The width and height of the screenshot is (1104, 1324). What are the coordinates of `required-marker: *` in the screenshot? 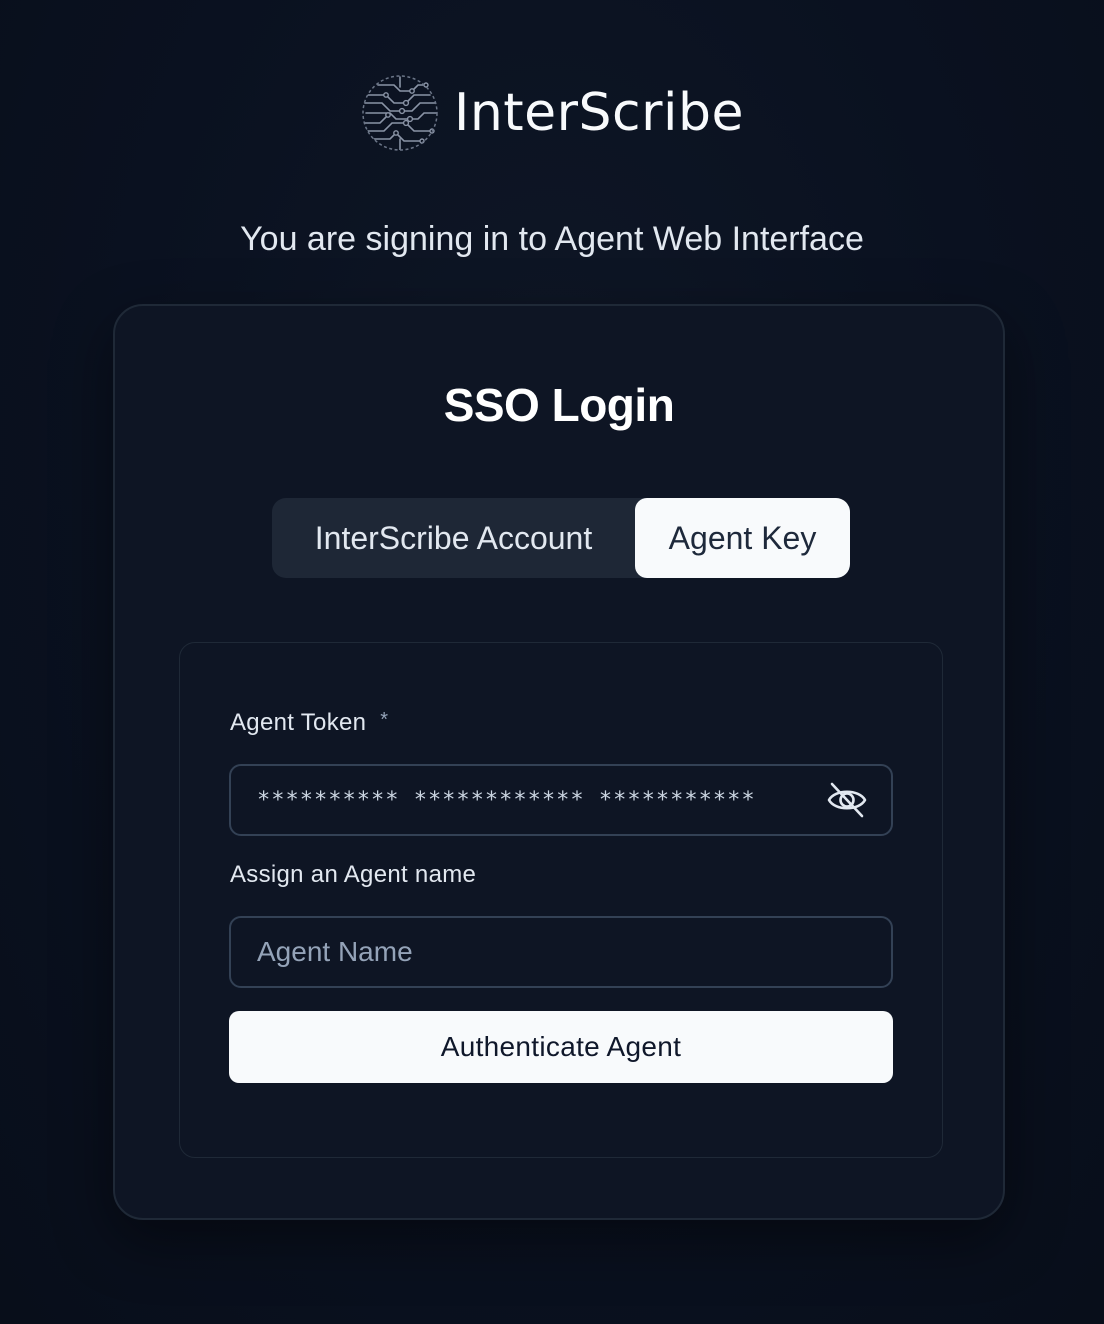 It's located at (384, 720).